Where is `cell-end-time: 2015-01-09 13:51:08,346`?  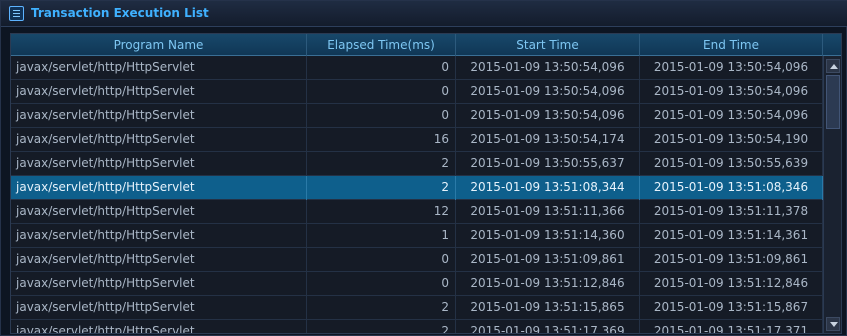 cell-end-time: 2015-01-09 13:51:08,346 is located at coordinates (731, 188).